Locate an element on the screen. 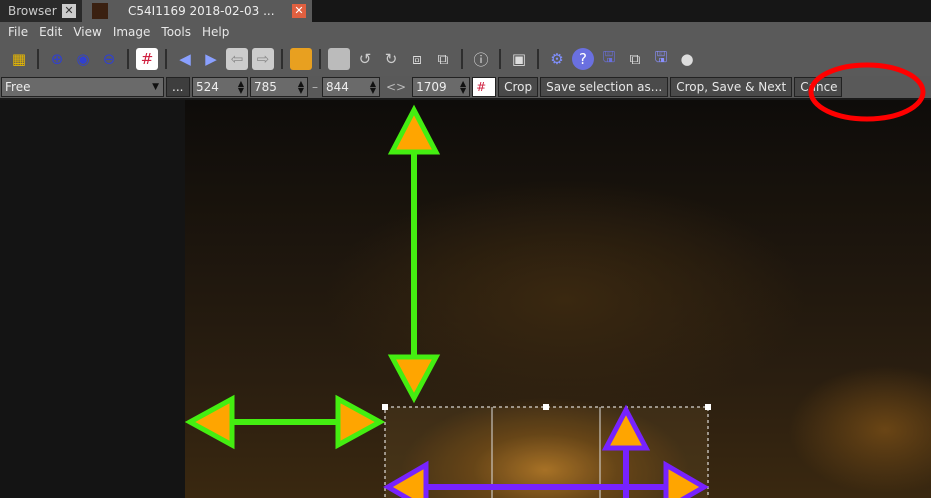  highlight-circle is located at coordinates (867, 92).